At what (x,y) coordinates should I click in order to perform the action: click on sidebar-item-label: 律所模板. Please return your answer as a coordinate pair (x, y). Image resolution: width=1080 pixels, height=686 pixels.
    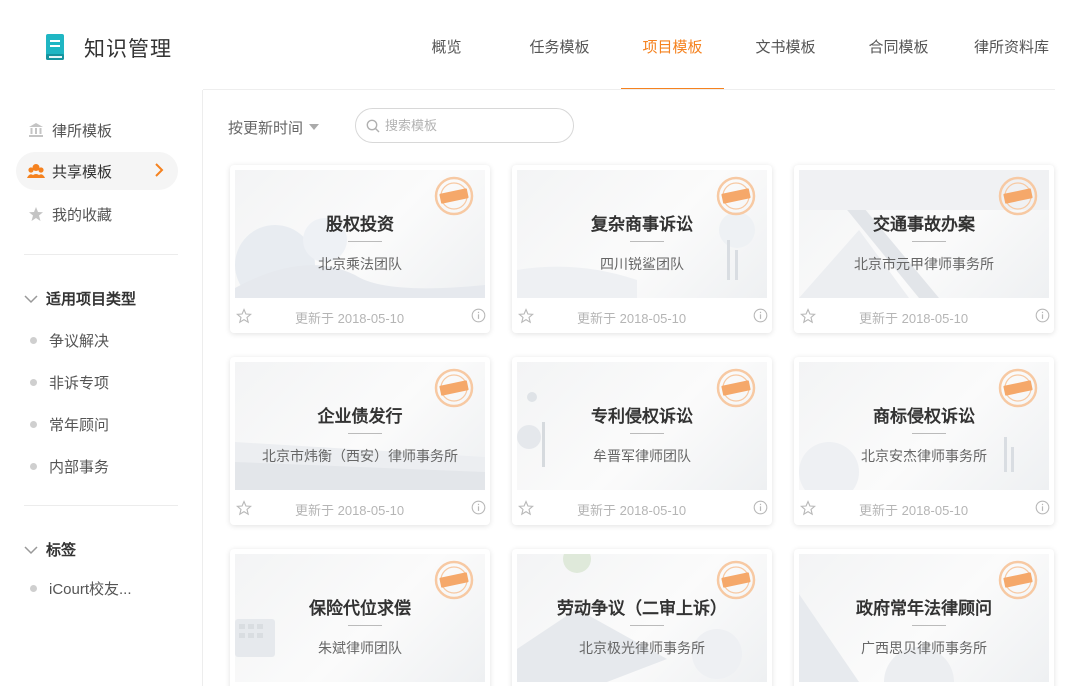
    Looking at the image, I should click on (82, 131).